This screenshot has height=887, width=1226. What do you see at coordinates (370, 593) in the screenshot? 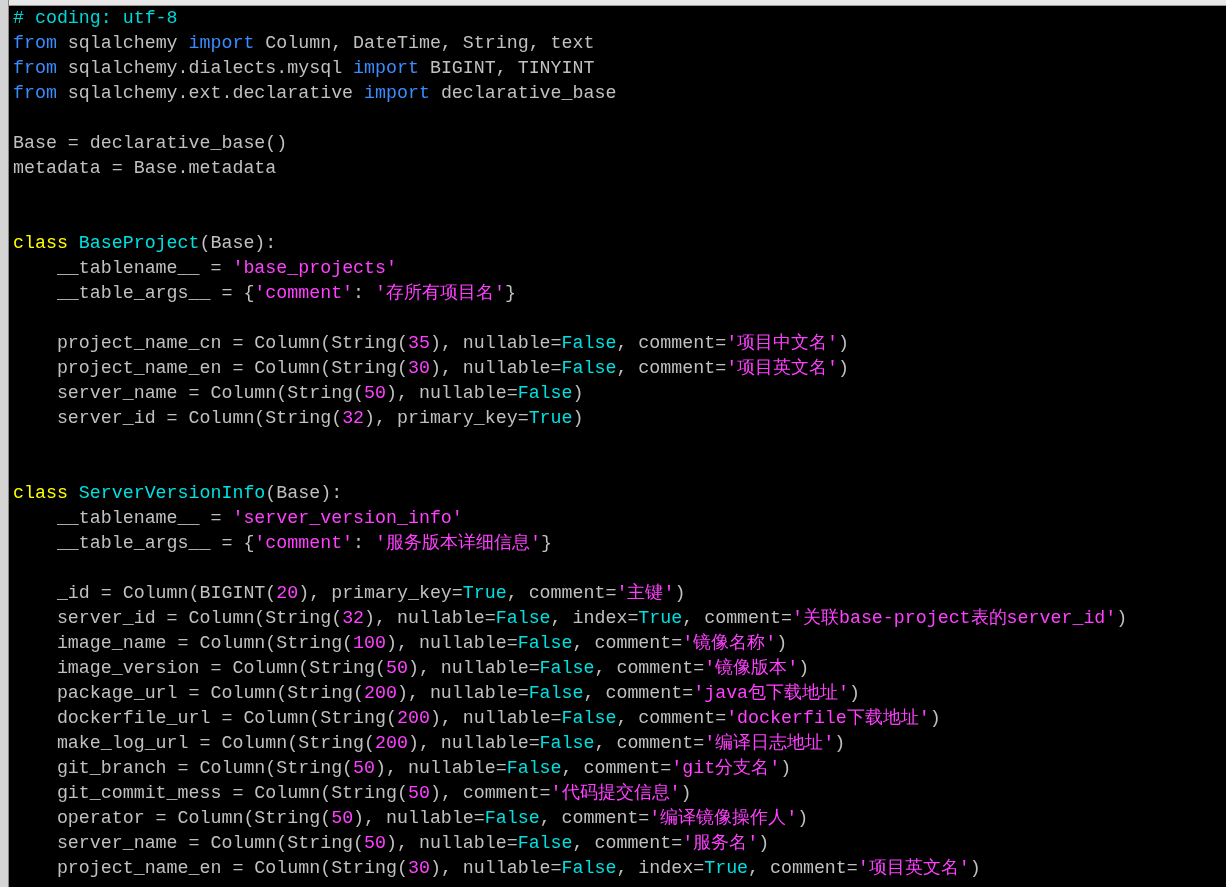
I see `code-line: _id = Column(BIGINT(20), primary_key=True, comment='主键')` at bounding box center [370, 593].